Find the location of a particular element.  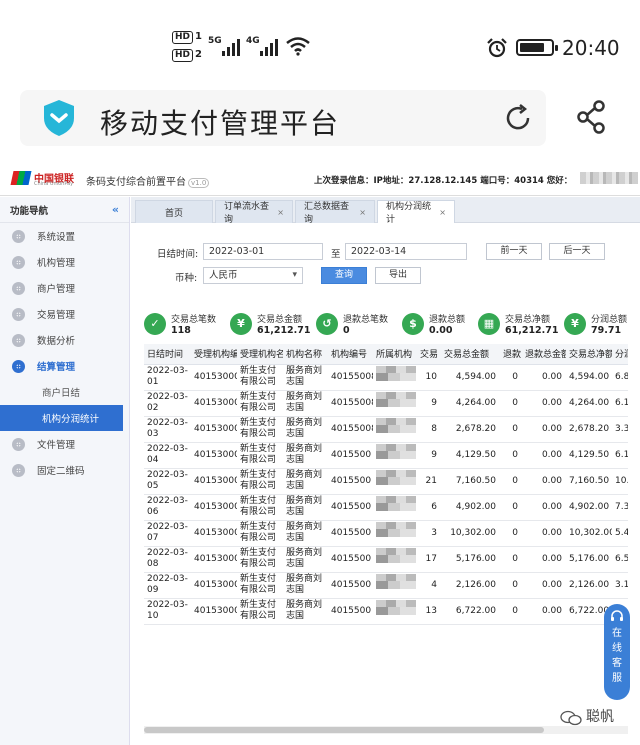

table-cell: 40155008 is located at coordinates (350, 429).